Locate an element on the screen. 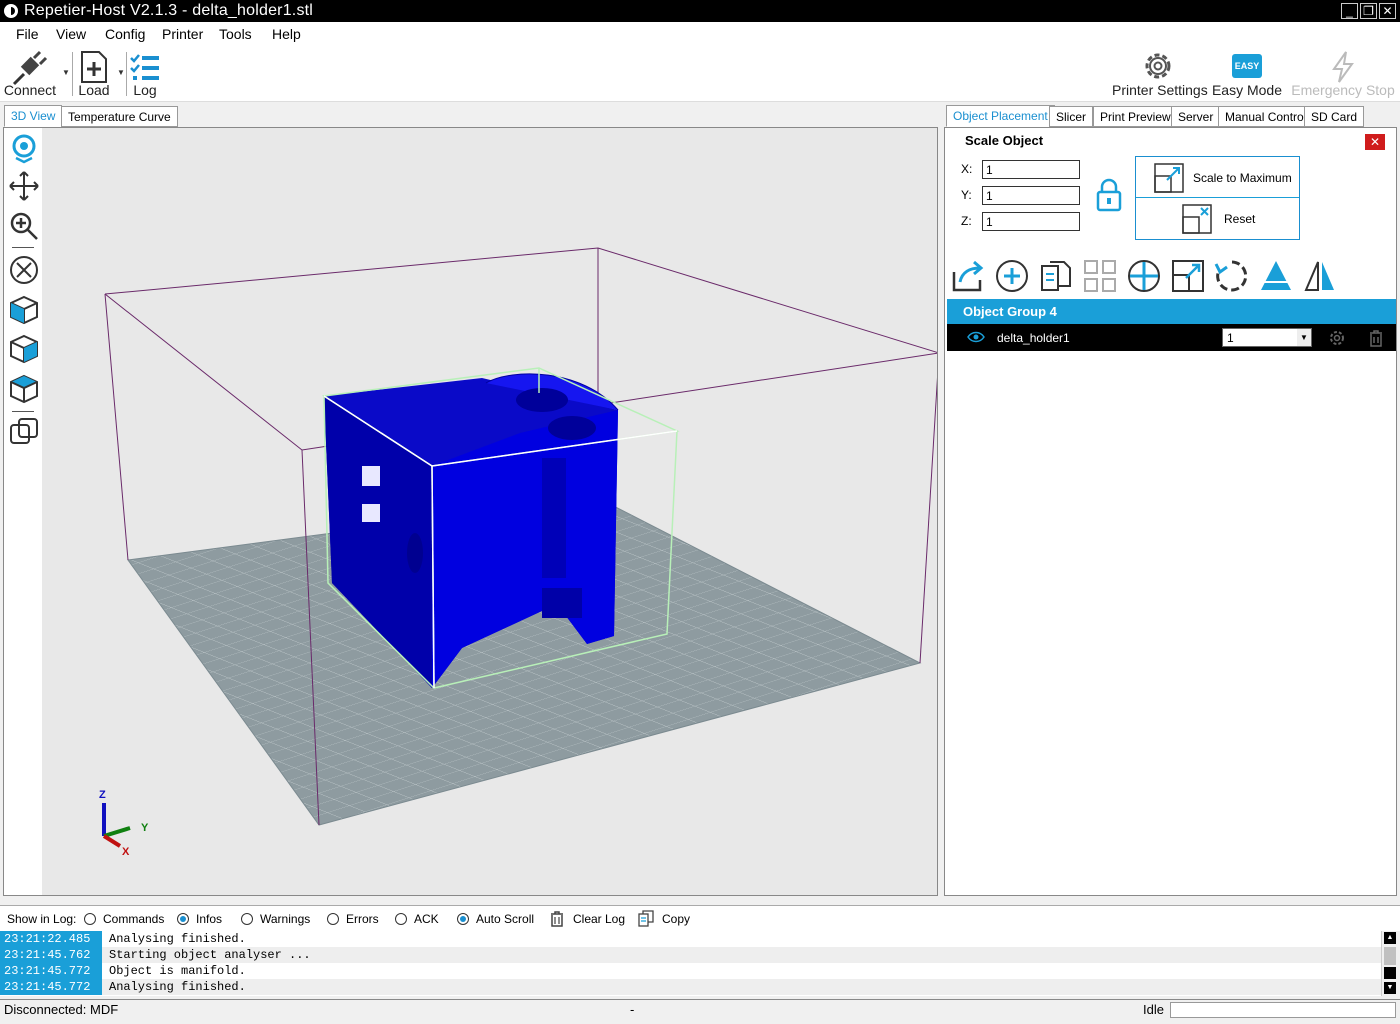 This screenshot has height=1024, width=1400. export-icon is located at coordinates (968, 276).